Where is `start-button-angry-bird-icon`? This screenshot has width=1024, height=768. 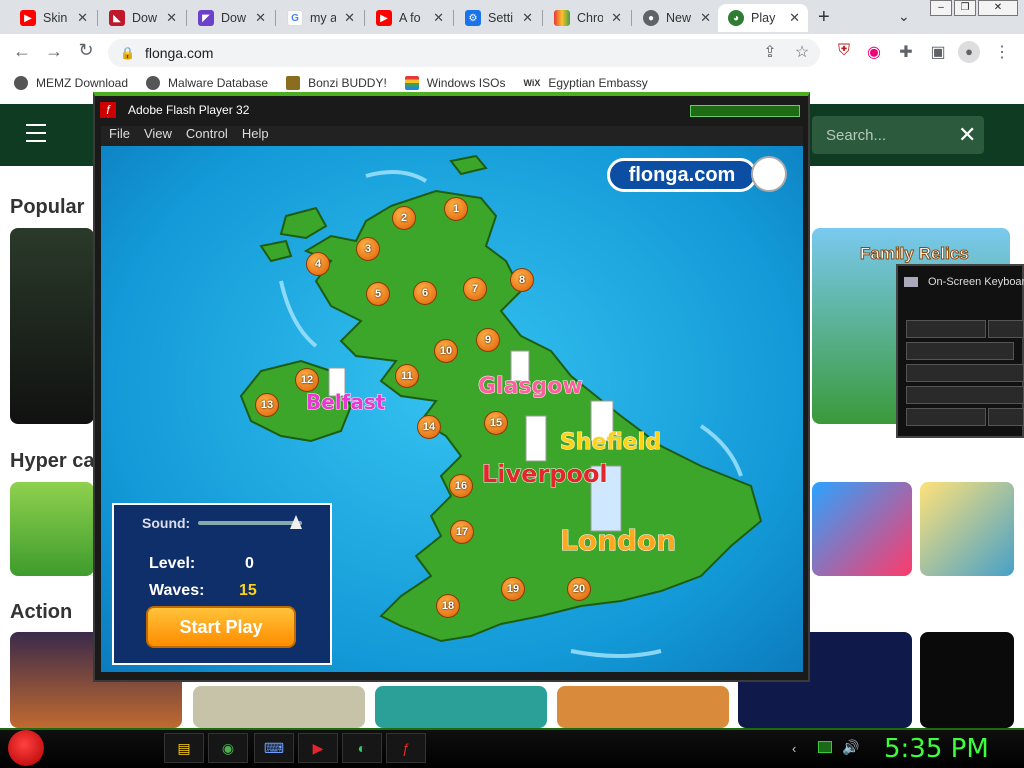
start-button-angry-bird-icon is located at coordinates (26, 748).